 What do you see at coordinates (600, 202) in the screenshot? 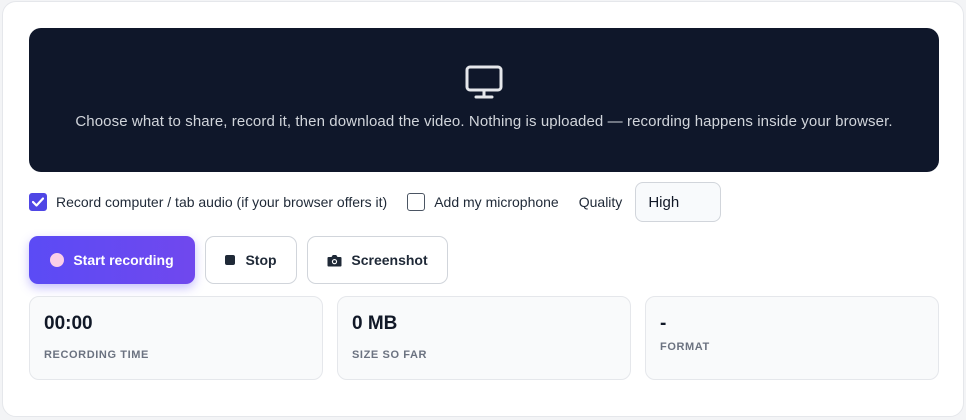
I see `quality-label: Quality` at bounding box center [600, 202].